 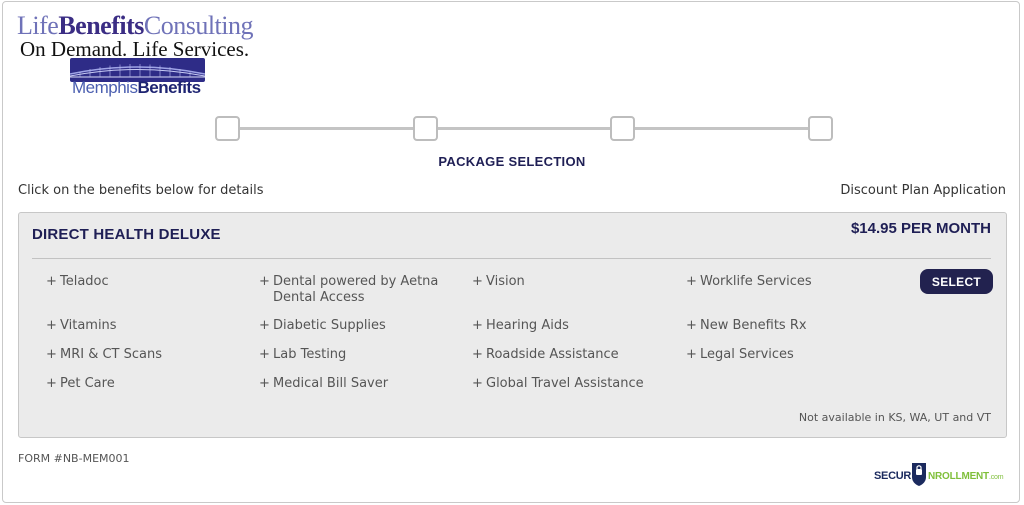 I want to click on benefit-new-benefits-rx: + New Benefits Rx, so click(x=746, y=326).